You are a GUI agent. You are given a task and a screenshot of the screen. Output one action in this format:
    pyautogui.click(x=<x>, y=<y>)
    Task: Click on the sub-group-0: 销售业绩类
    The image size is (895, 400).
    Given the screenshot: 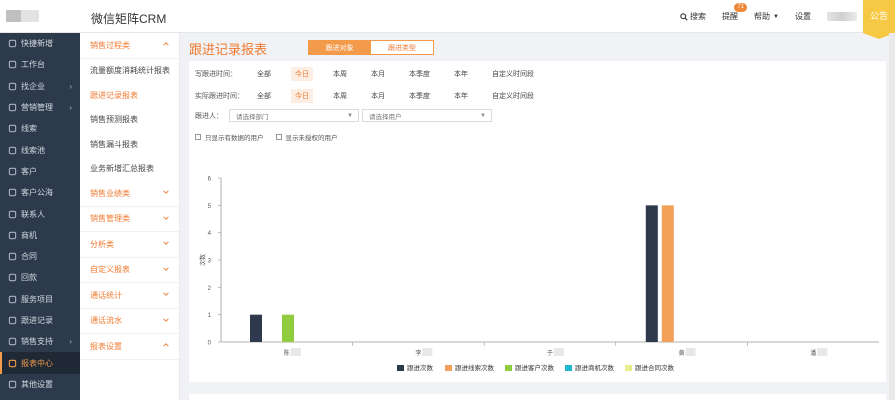 What is the action you would take?
    pyautogui.click(x=129, y=194)
    